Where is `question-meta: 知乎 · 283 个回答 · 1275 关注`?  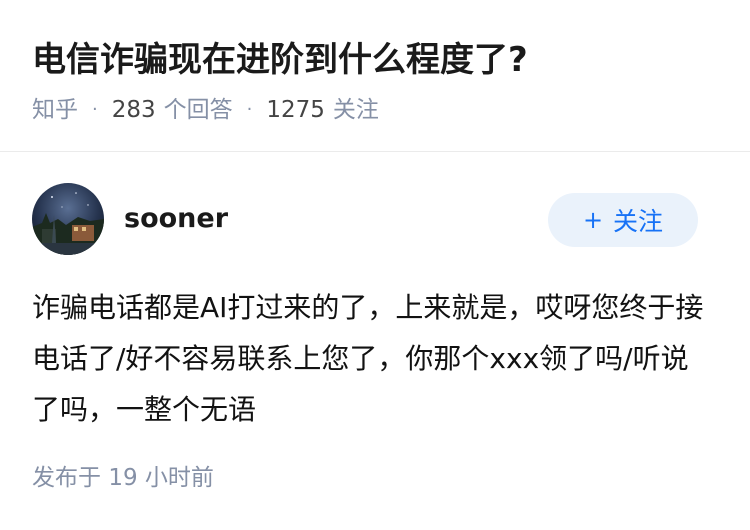 question-meta: 知乎 · 283 个回答 · 1275 关注 is located at coordinates (205, 110).